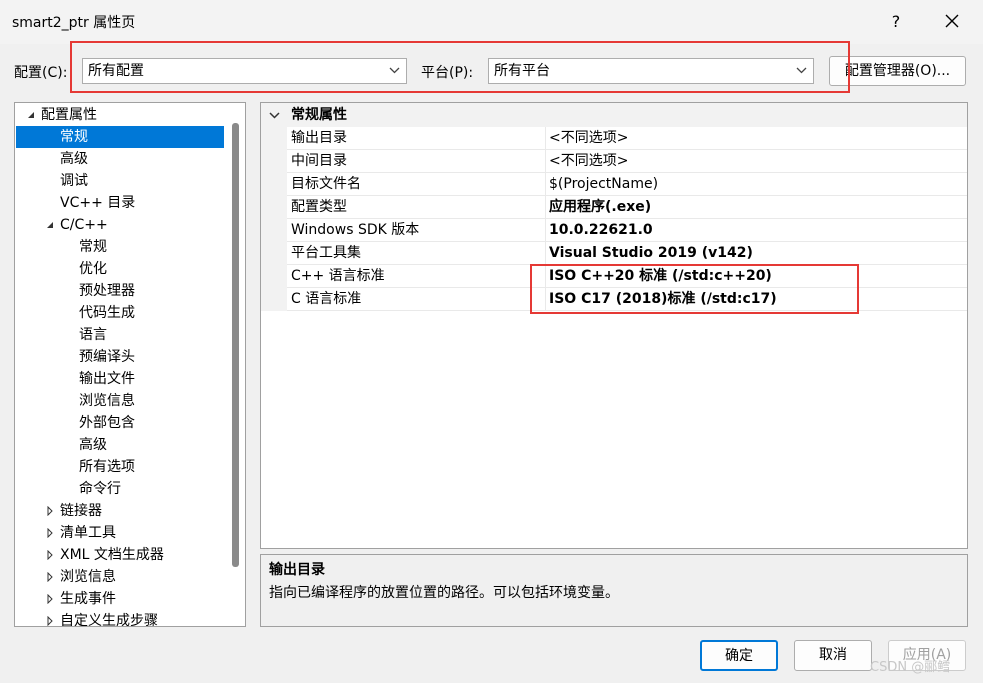 The image size is (983, 683). I want to click on help-button: ?, so click(896, 22).